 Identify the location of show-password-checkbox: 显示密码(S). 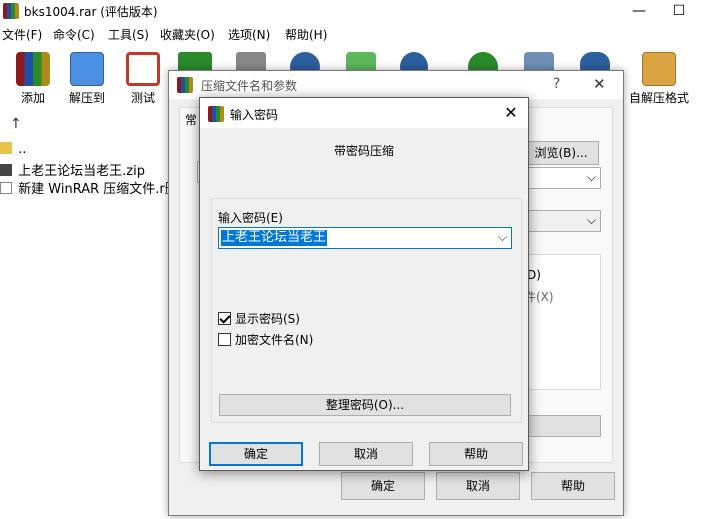
(259, 318).